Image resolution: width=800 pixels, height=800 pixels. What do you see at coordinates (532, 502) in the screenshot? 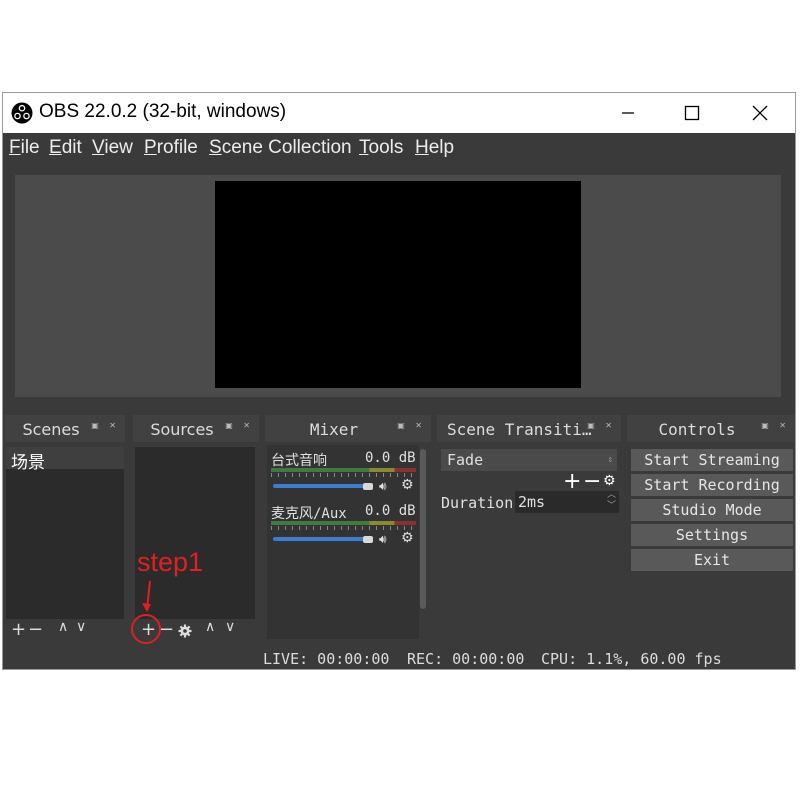
I see `duration-value: 2ms` at bounding box center [532, 502].